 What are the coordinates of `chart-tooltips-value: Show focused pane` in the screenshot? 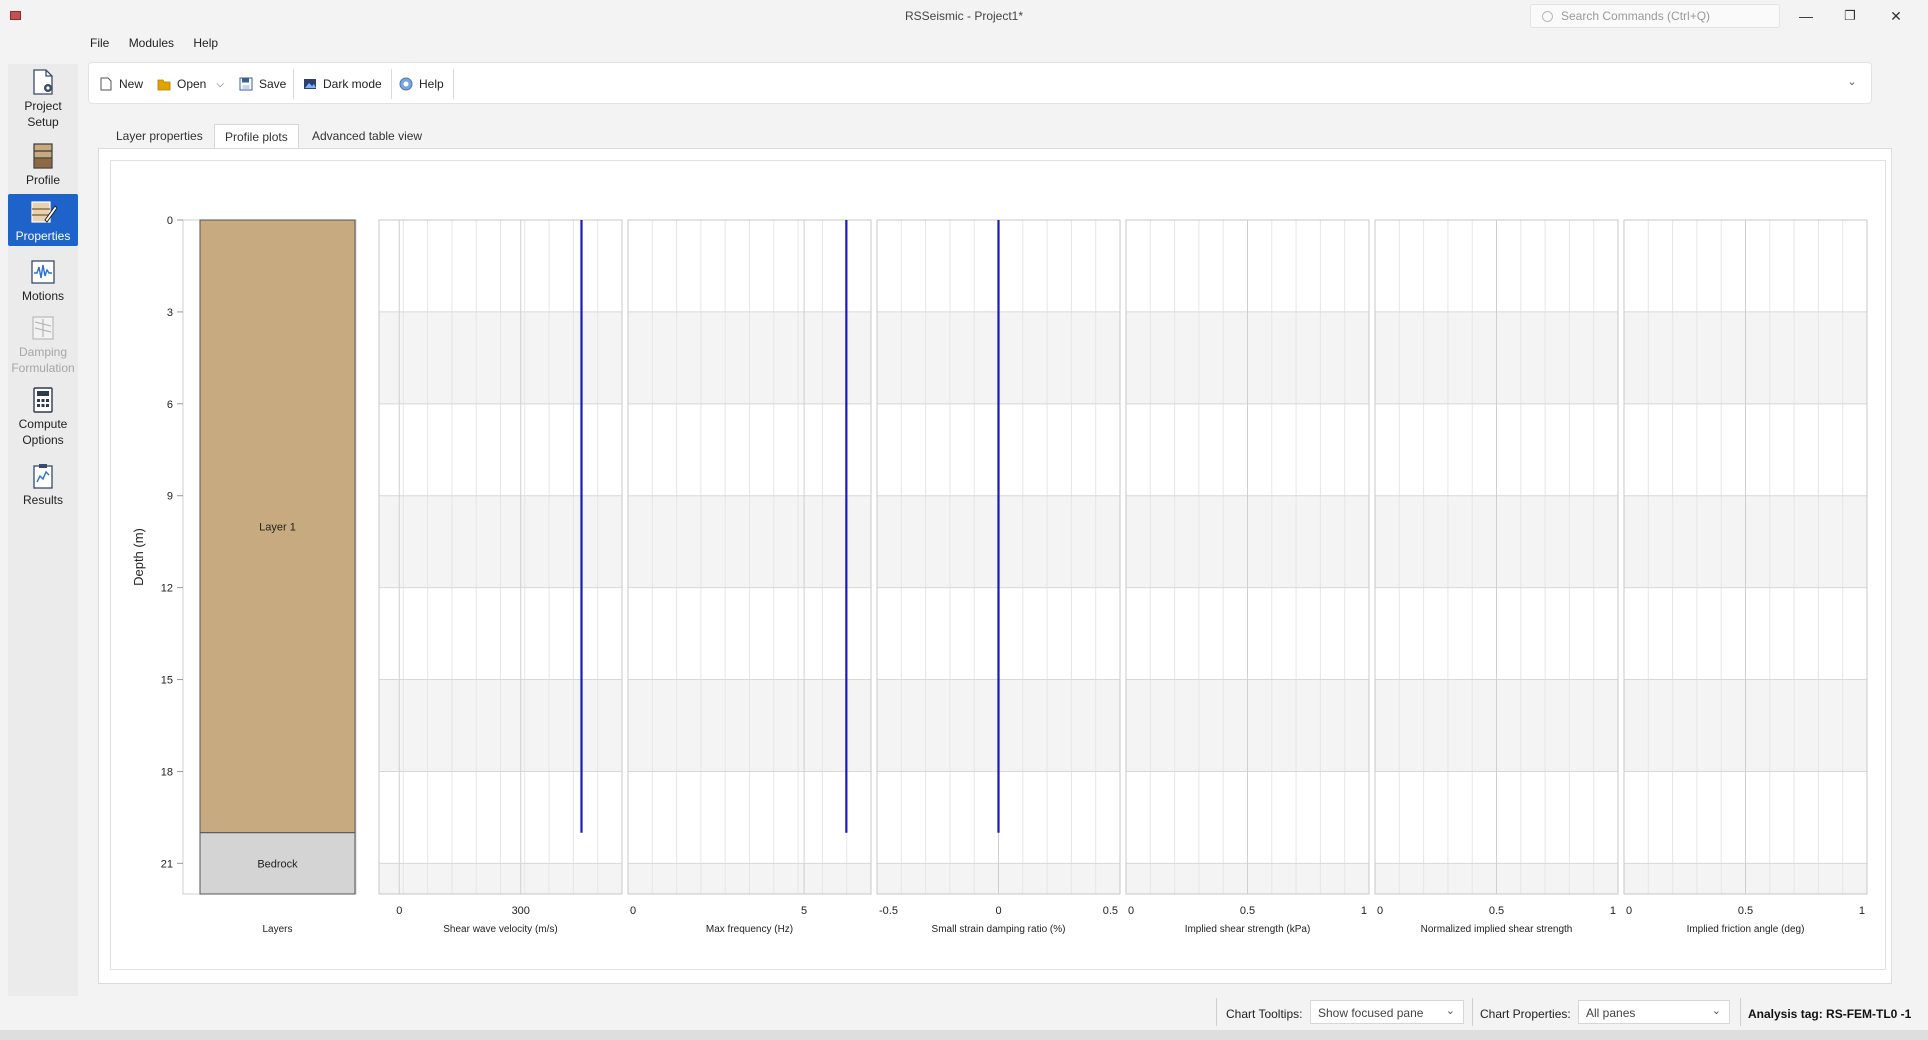 It's located at (1371, 1013).